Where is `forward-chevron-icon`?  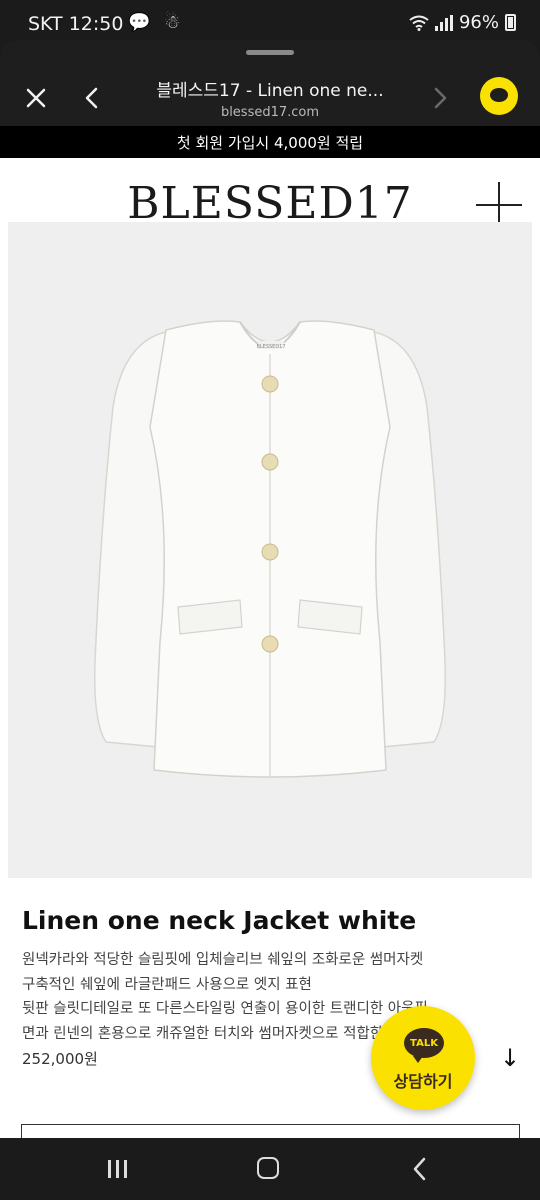 forward-chevron-icon is located at coordinates (440, 98).